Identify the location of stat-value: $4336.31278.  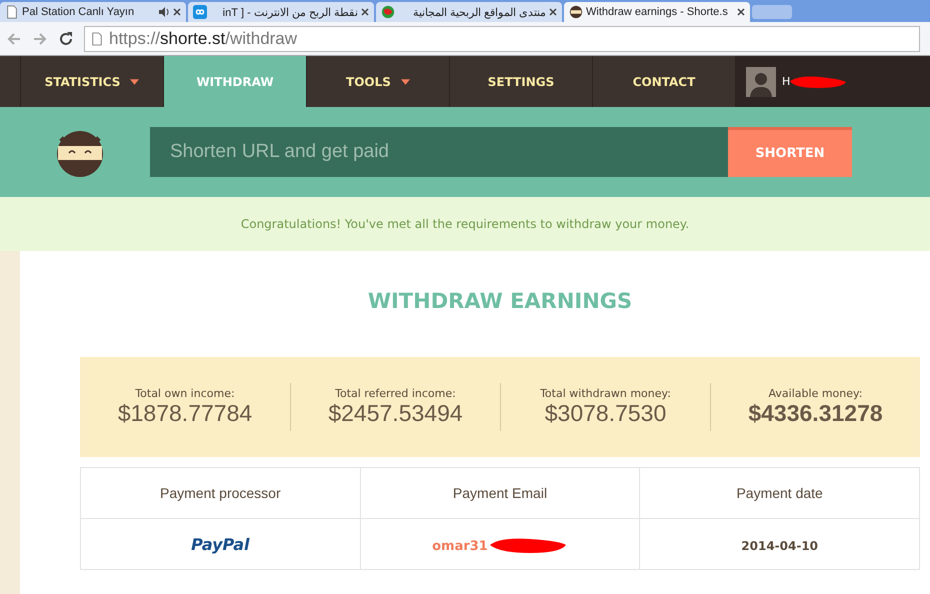
(815, 413).